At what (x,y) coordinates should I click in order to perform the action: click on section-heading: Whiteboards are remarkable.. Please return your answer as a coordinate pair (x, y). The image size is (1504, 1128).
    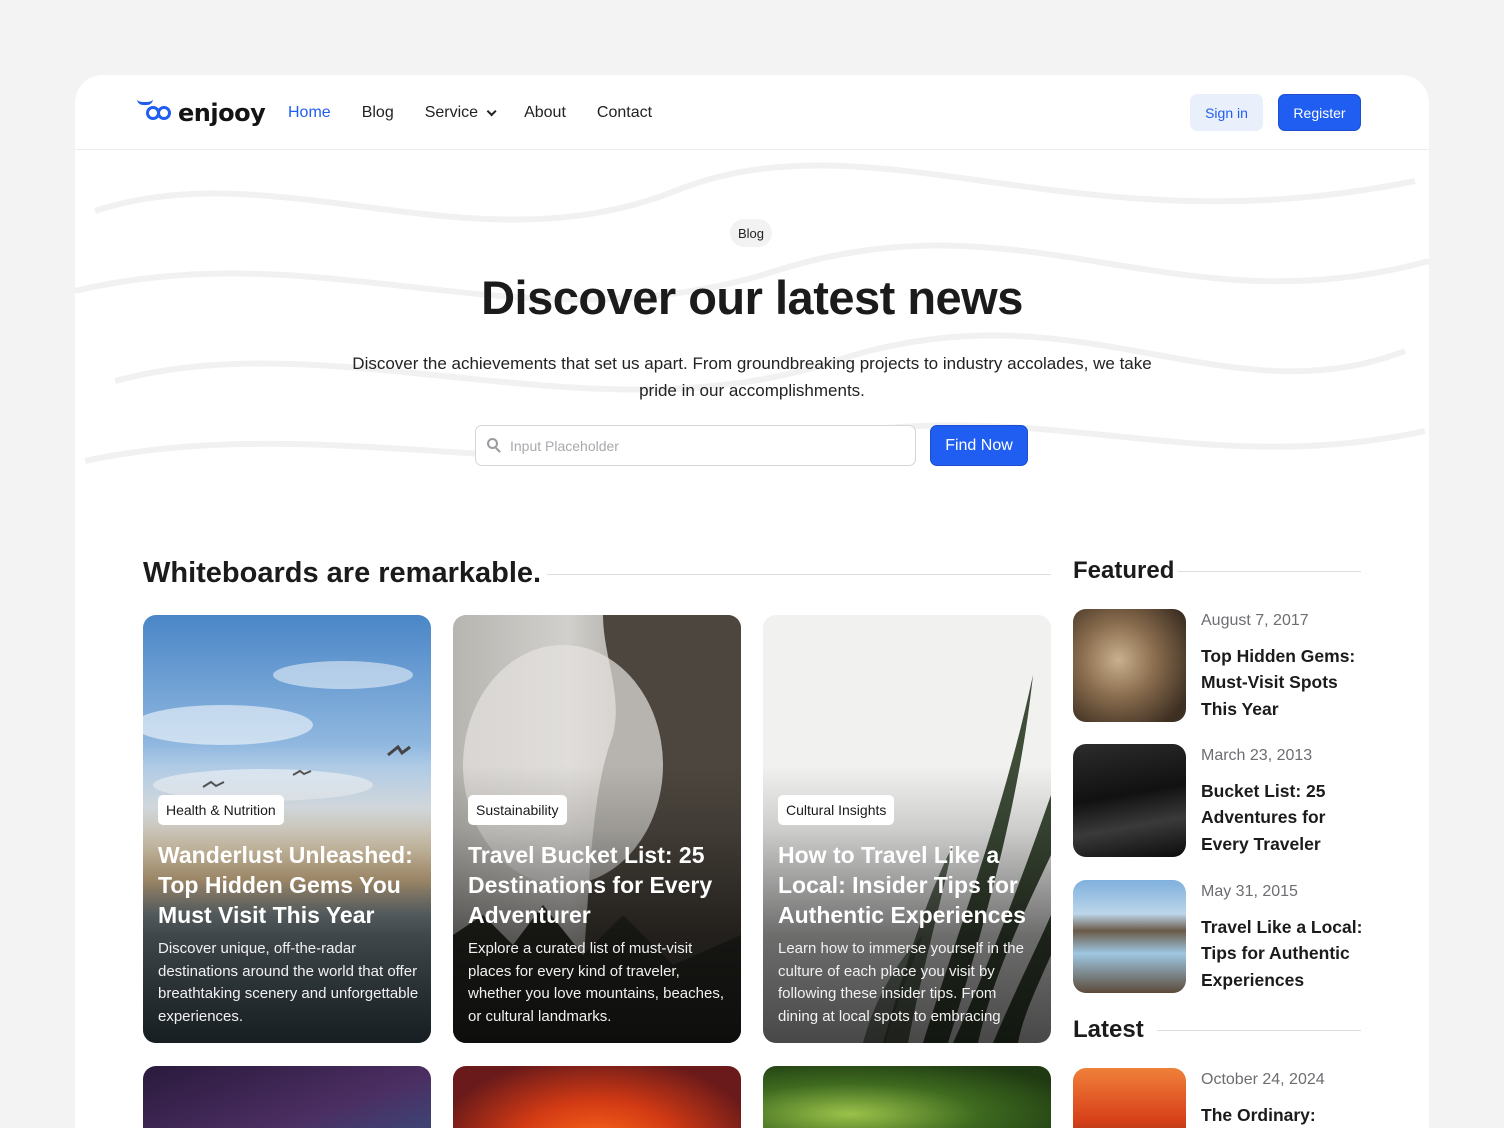
    Looking at the image, I should click on (342, 573).